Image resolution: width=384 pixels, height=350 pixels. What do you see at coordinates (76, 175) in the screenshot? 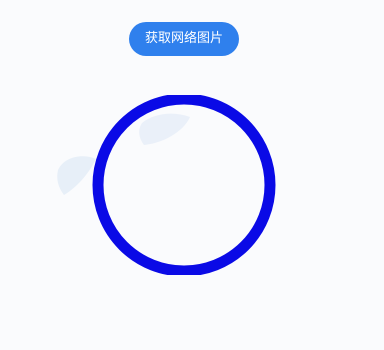
I see `ghost-shape-left` at bounding box center [76, 175].